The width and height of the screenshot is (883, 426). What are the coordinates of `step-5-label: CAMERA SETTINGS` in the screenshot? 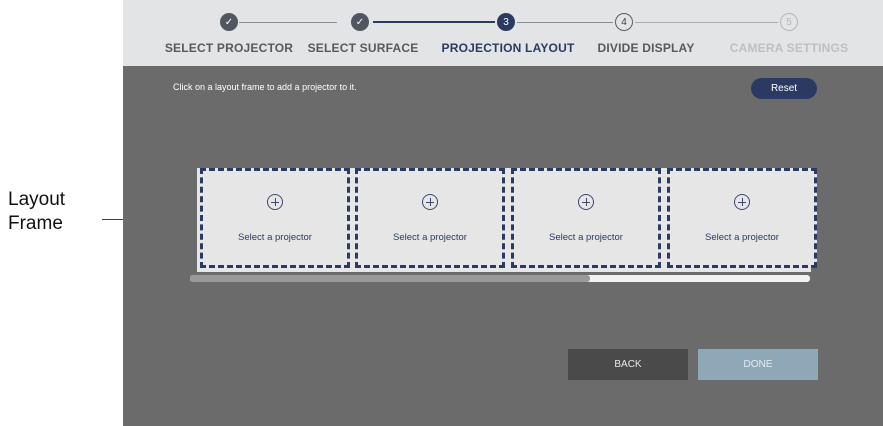 It's located at (789, 48).